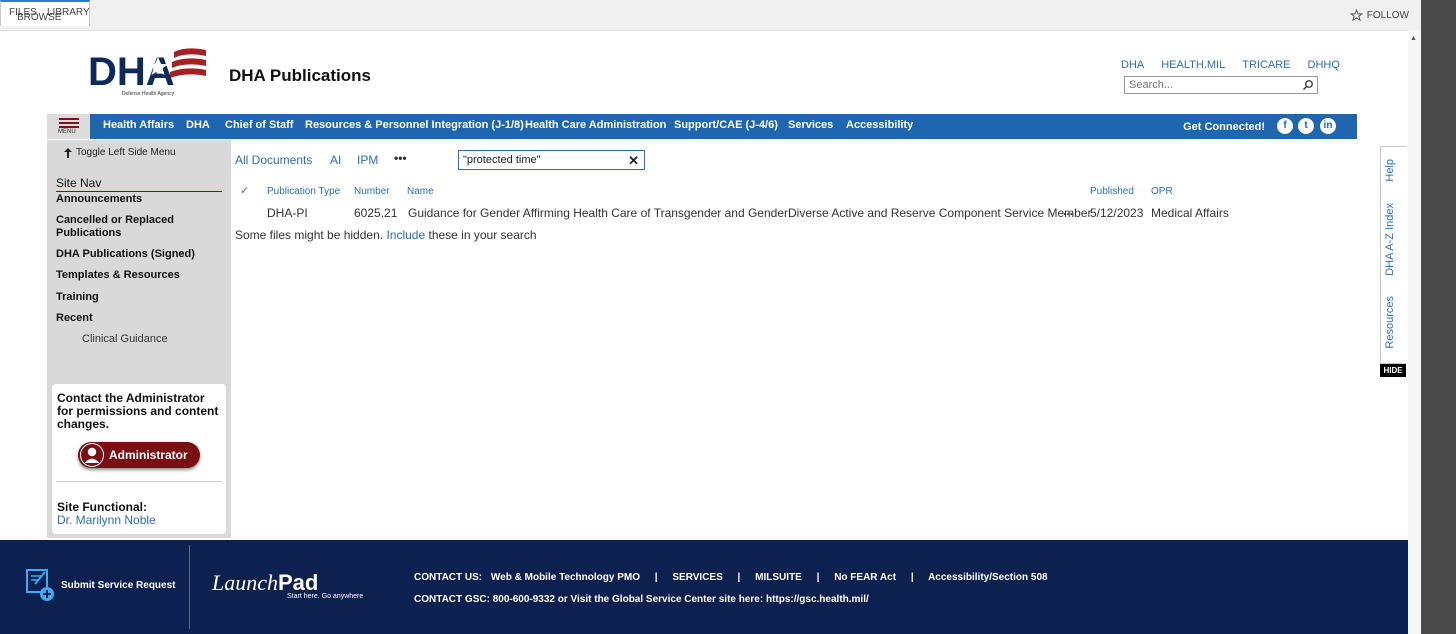 Image resolution: width=1456 pixels, height=634 pixels. I want to click on nav-chief-of-staff: Chief of Staff, so click(259, 125).